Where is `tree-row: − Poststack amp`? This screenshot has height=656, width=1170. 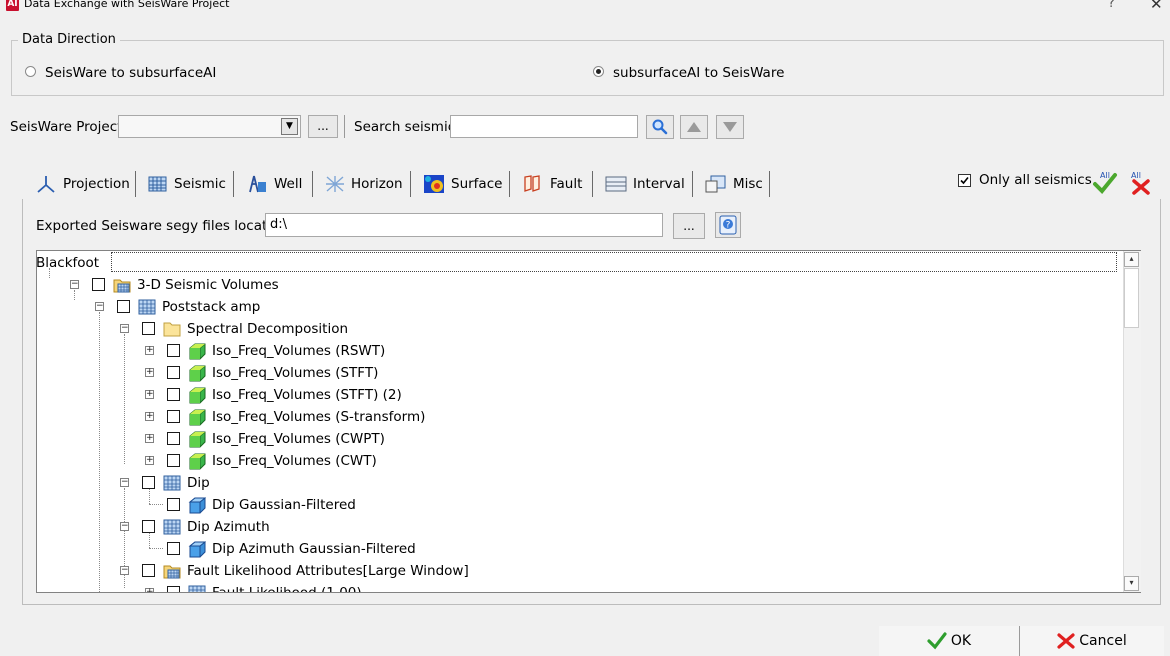 tree-row: − Poststack amp is located at coordinates (580, 307).